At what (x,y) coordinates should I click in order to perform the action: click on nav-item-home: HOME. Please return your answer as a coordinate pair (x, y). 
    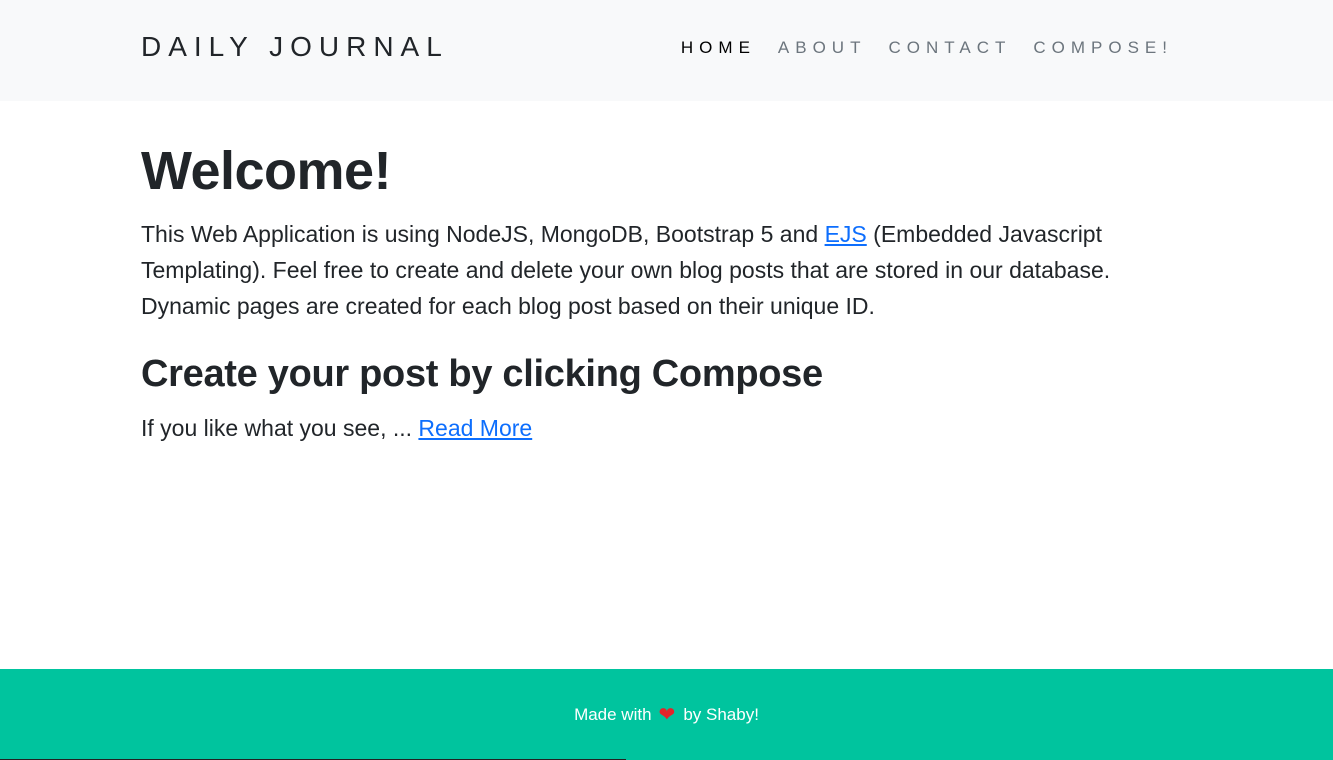
    Looking at the image, I should click on (718, 48).